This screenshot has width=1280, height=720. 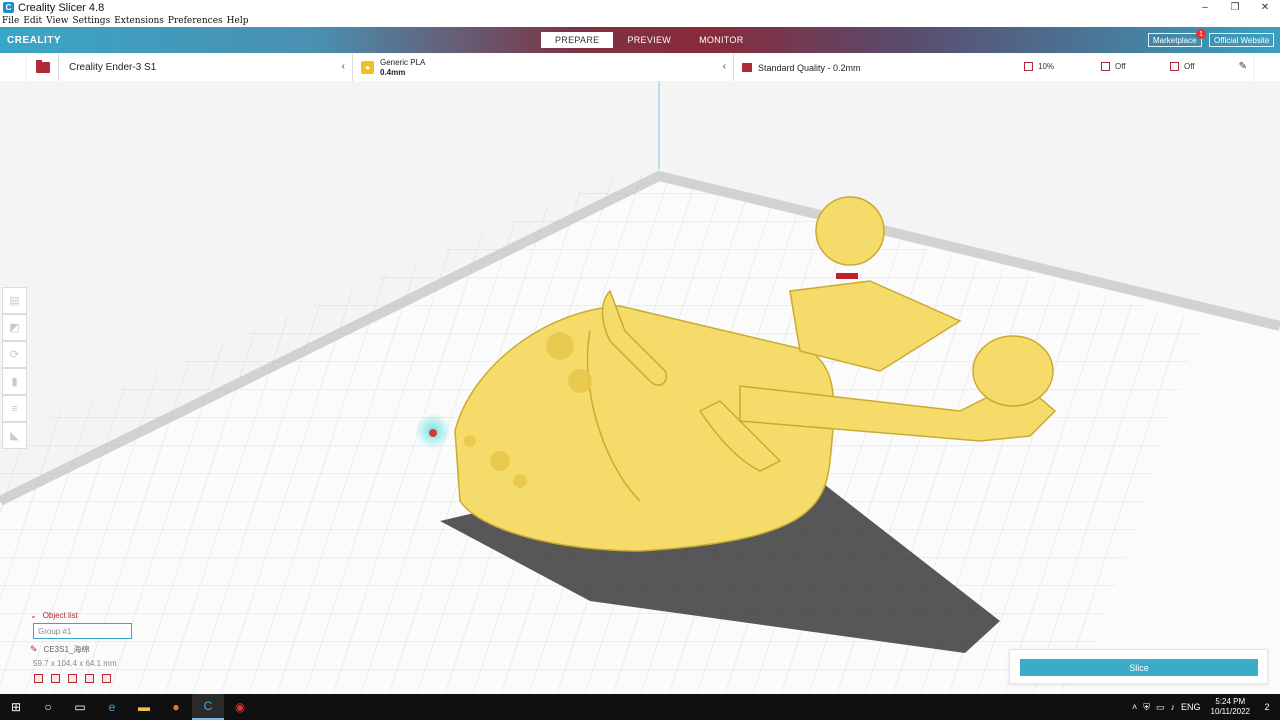 What do you see at coordinates (1028, 66) in the screenshot?
I see `infill-icon` at bounding box center [1028, 66].